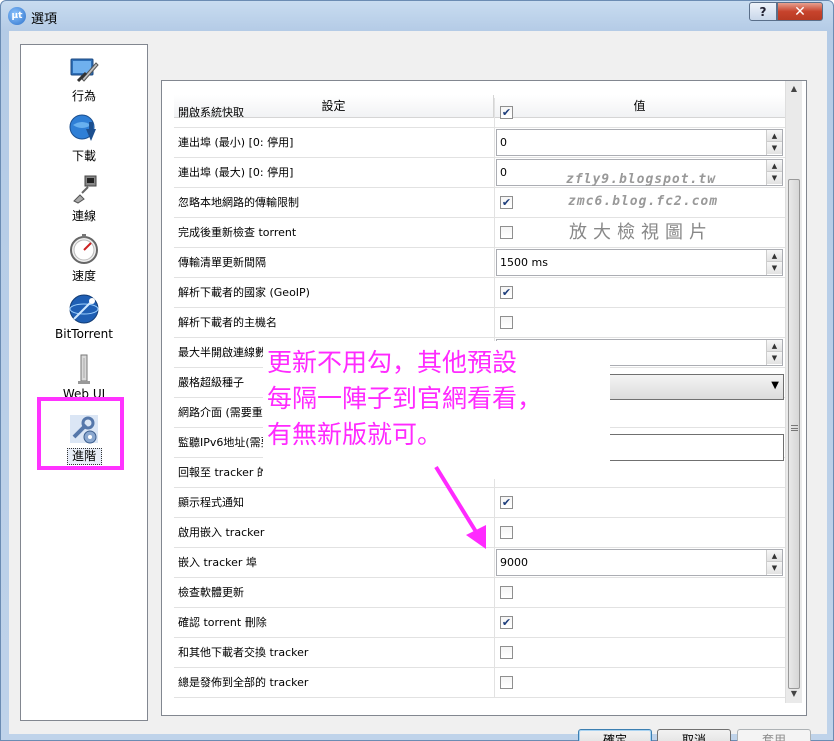 This screenshot has height=741, width=834. Describe the element at coordinates (85, 189) in the screenshot. I see `connection-icon` at that location.